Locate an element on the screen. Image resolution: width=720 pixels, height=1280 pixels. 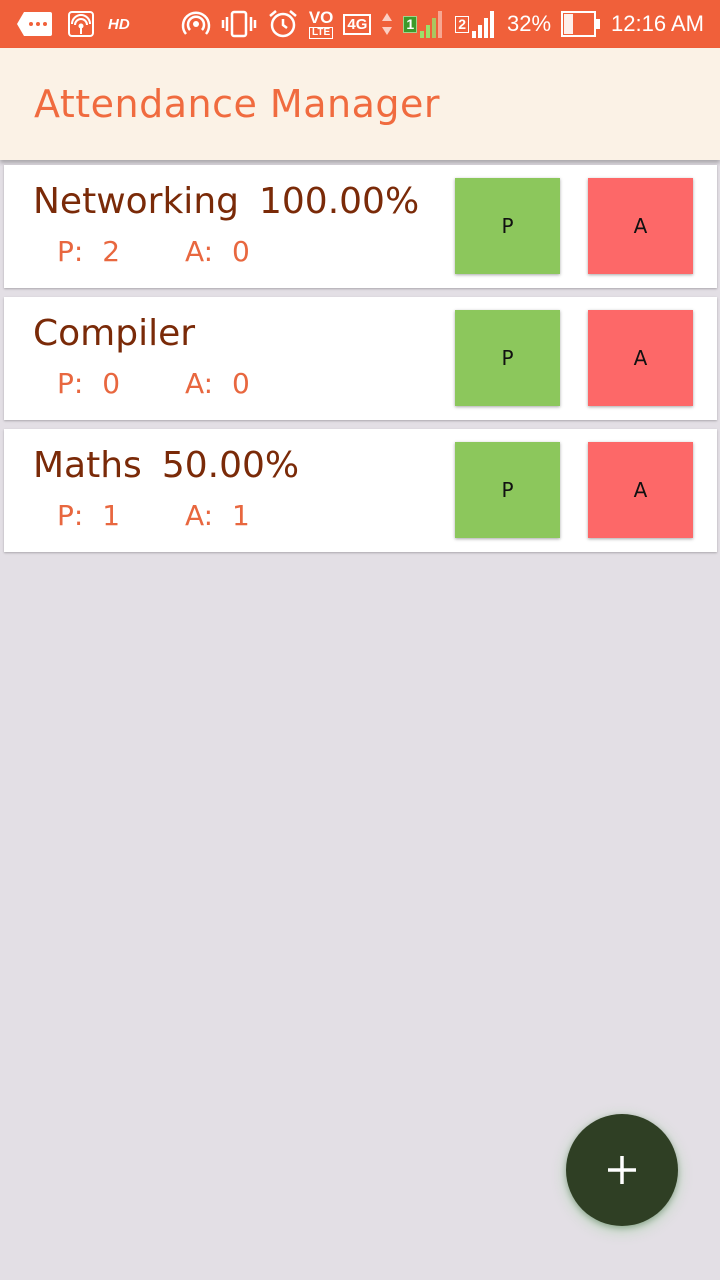
network-type-indicator: 4G is located at coordinates (357, 24).